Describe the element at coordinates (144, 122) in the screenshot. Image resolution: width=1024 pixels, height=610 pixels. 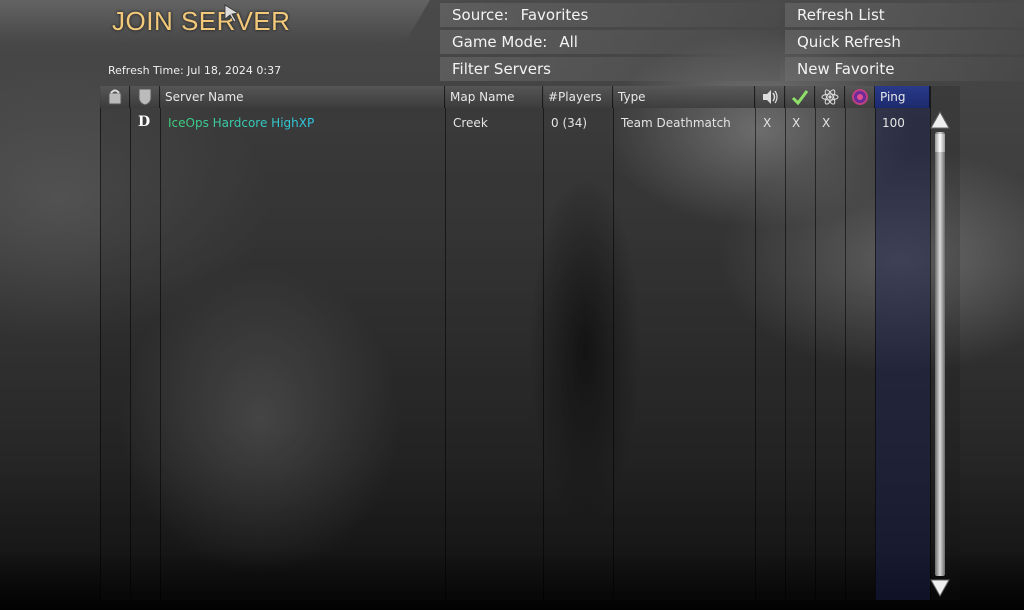
I see `row-status-icon: D` at that location.